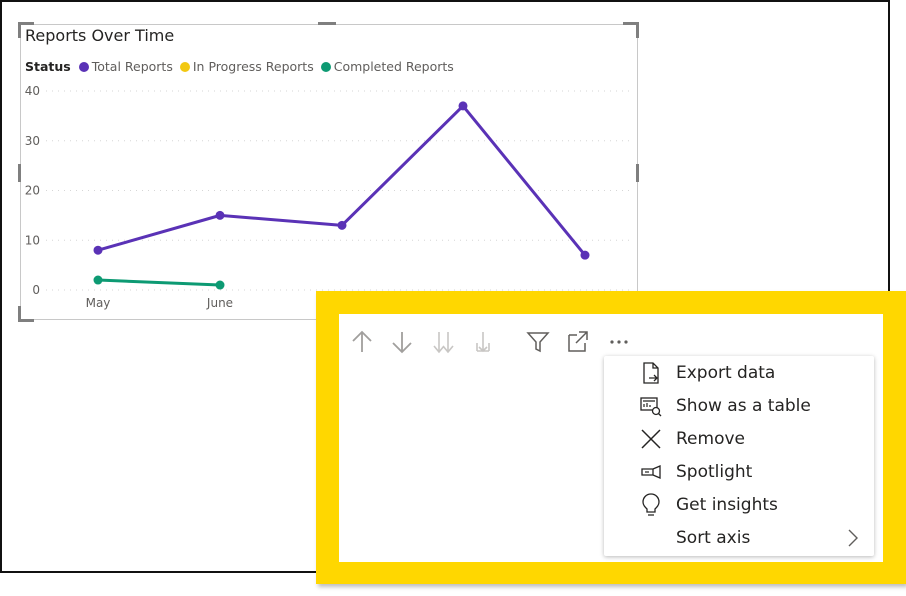  Describe the element at coordinates (32, 91) in the screenshot. I see `y-tick-label: 40` at that location.